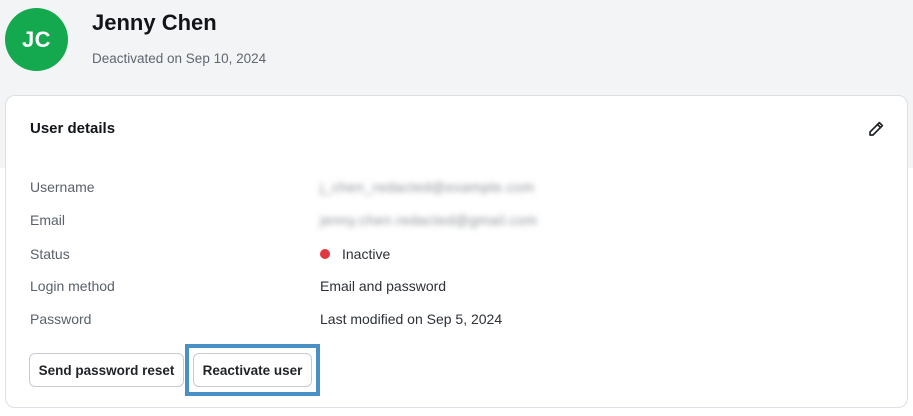  I want to click on email-label: Email, so click(48, 220).